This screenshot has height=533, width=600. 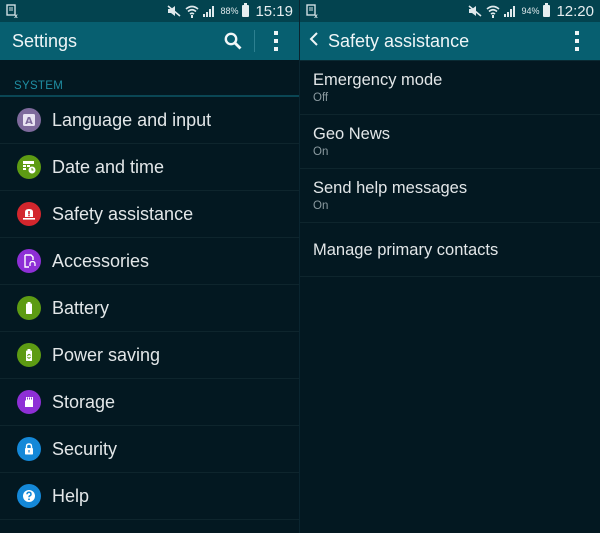 I want to click on language-icon: A, so click(x=29, y=120).